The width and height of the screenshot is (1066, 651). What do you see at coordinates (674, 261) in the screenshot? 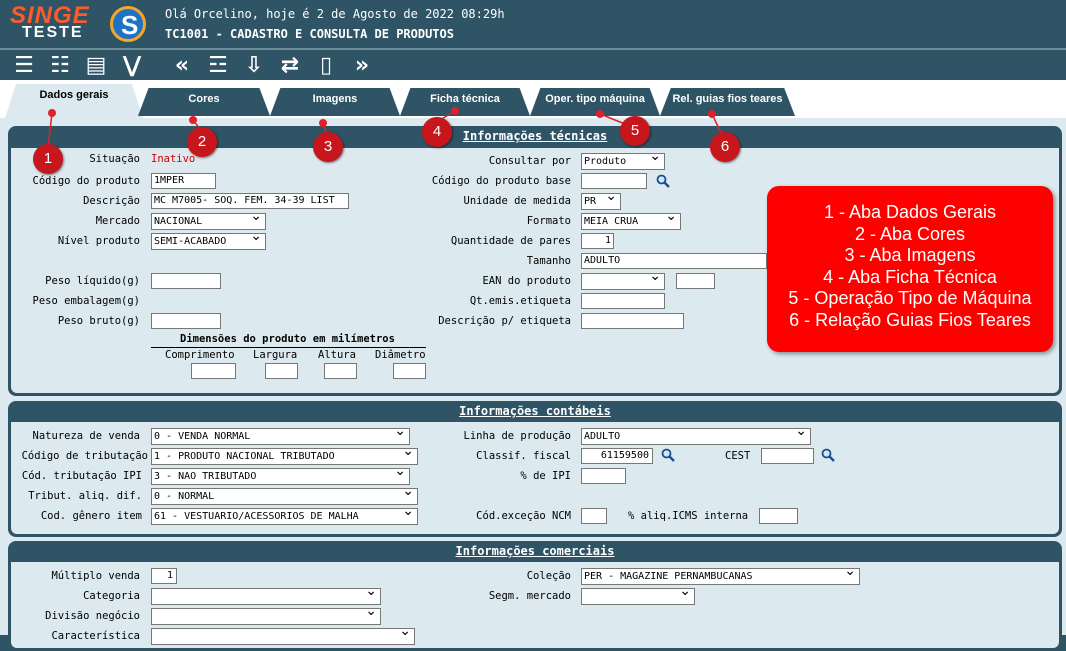
I see `tamanho-input: ADULTO` at bounding box center [674, 261].